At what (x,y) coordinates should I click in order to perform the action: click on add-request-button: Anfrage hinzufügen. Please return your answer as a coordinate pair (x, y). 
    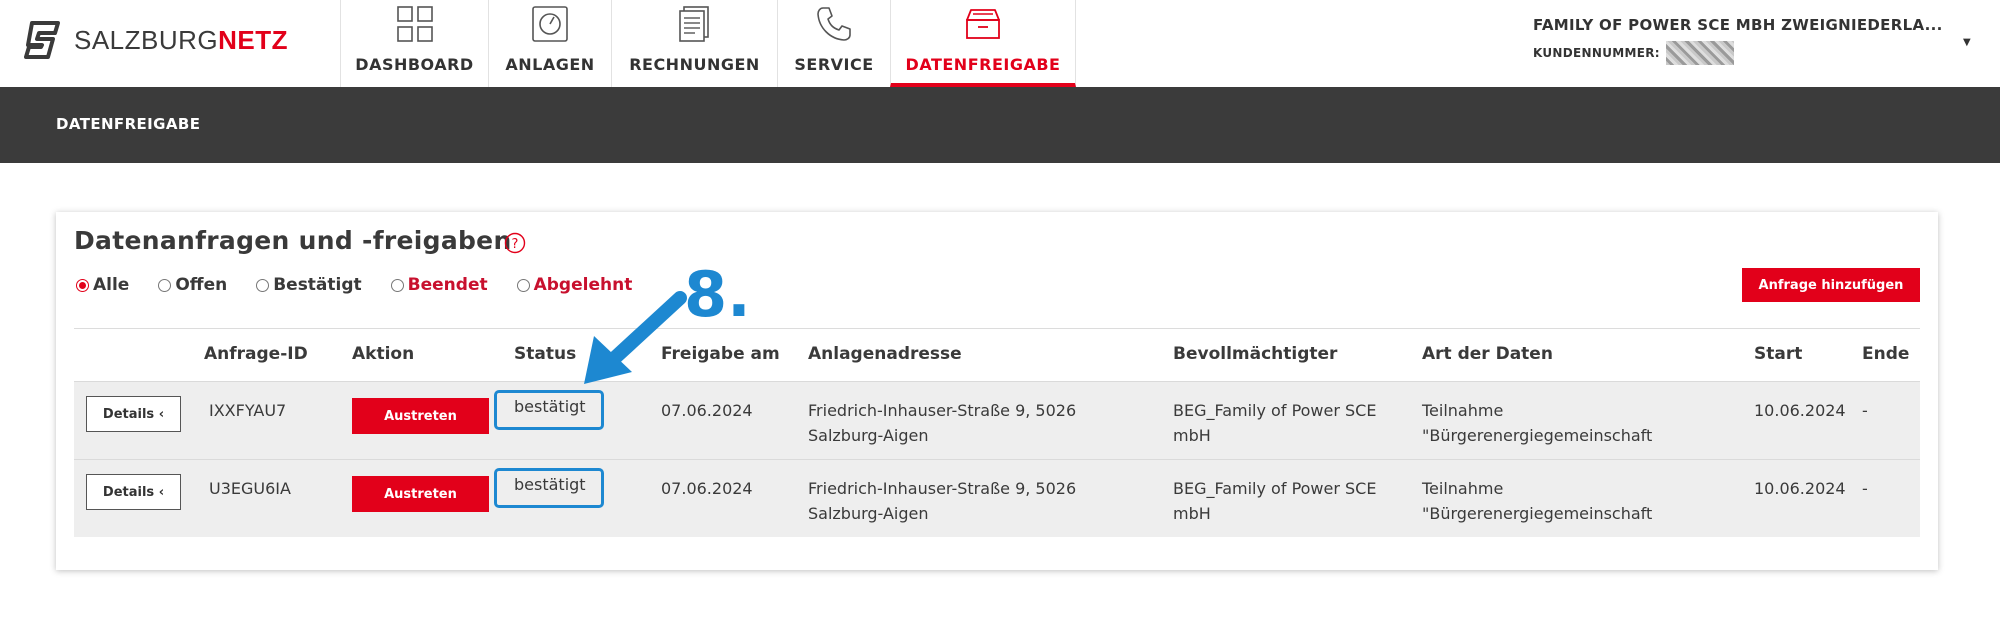
    Looking at the image, I should click on (1831, 285).